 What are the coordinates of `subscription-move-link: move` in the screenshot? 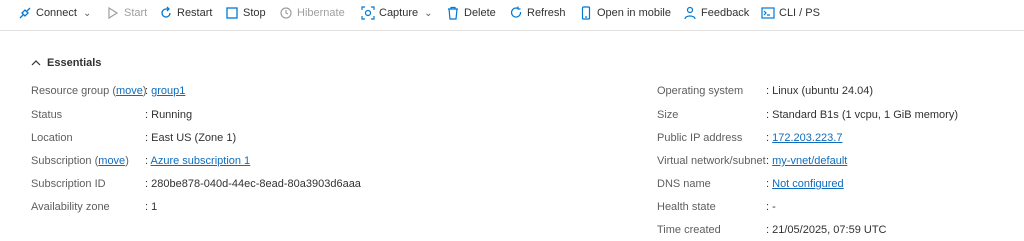 It's located at (111, 161).